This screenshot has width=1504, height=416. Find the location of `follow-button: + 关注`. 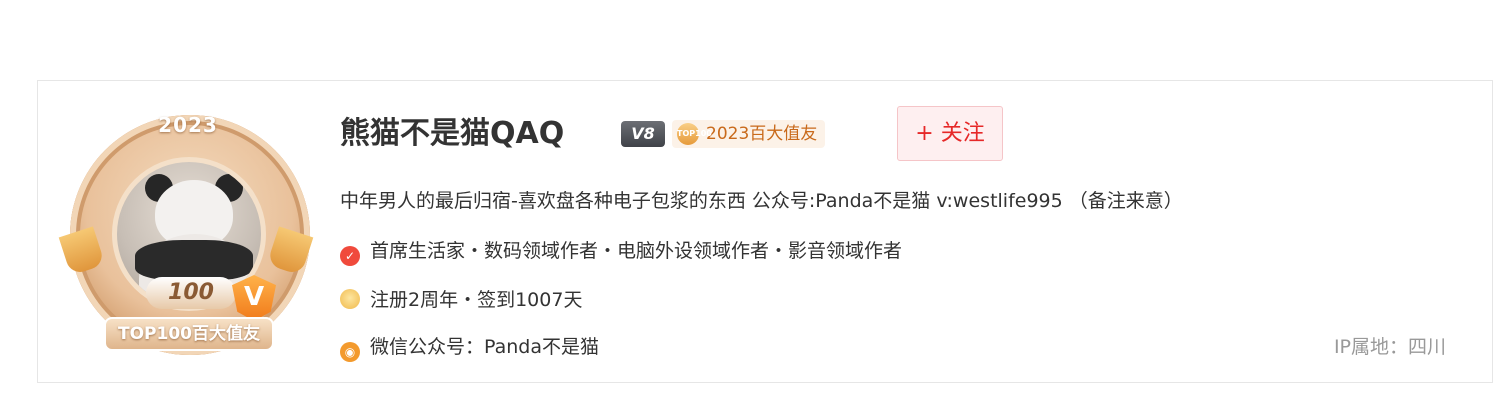

follow-button: + 关注 is located at coordinates (950, 133).